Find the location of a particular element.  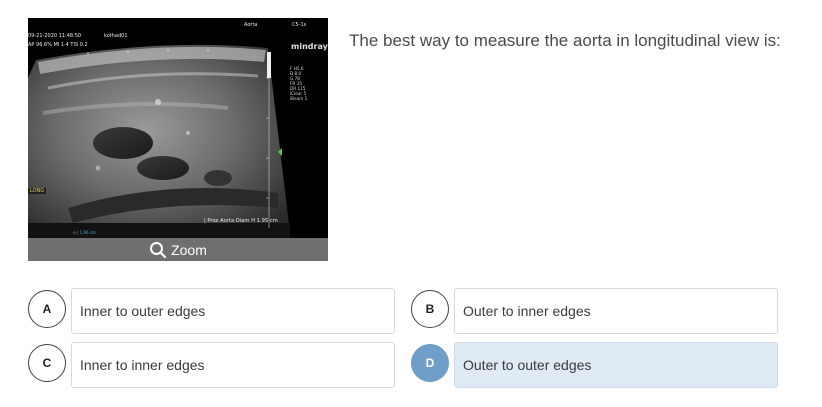

option-text: Inner to inner edges is located at coordinates (142, 365).